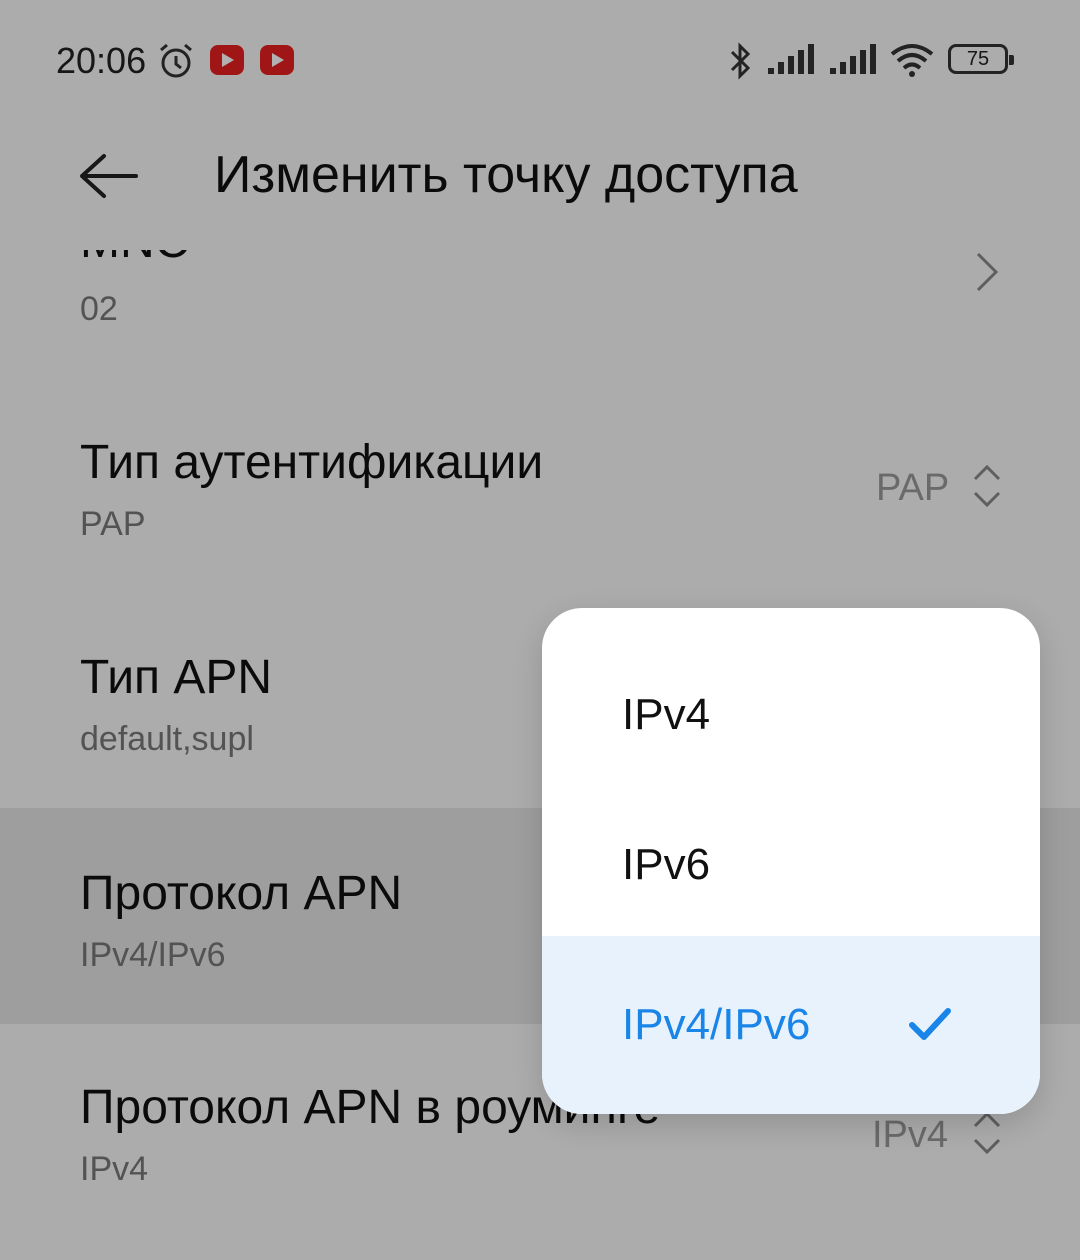  What do you see at coordinates (666, 864) in the screenshot?
I see `option-label: IPv6` at bounding box center [666, 864].